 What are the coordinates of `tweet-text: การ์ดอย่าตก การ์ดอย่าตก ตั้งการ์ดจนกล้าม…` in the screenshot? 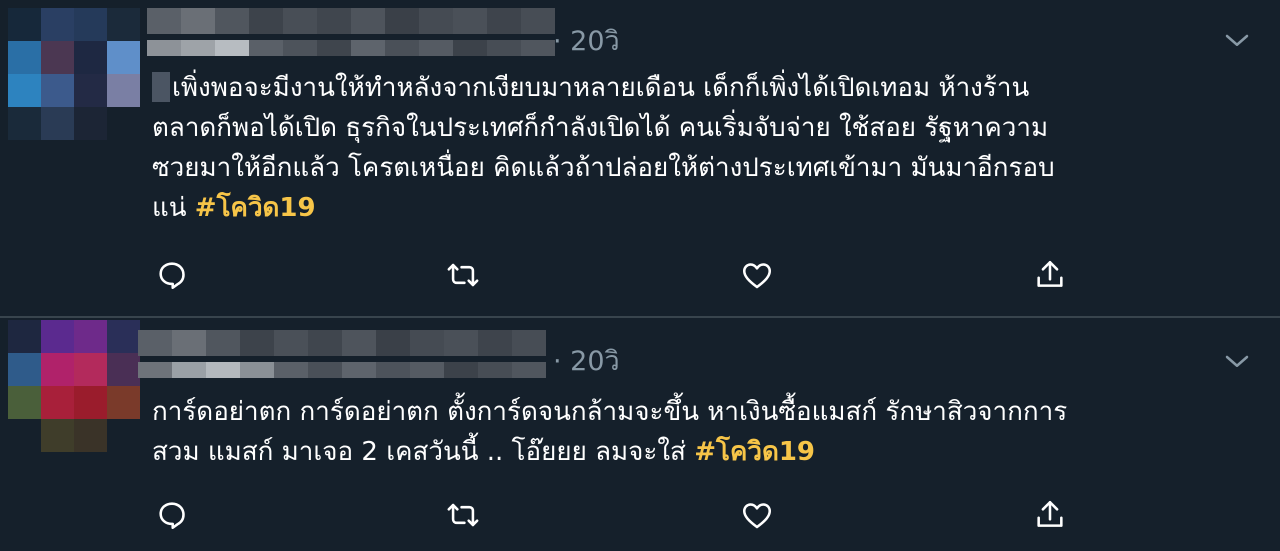 It's located at (697, 432).